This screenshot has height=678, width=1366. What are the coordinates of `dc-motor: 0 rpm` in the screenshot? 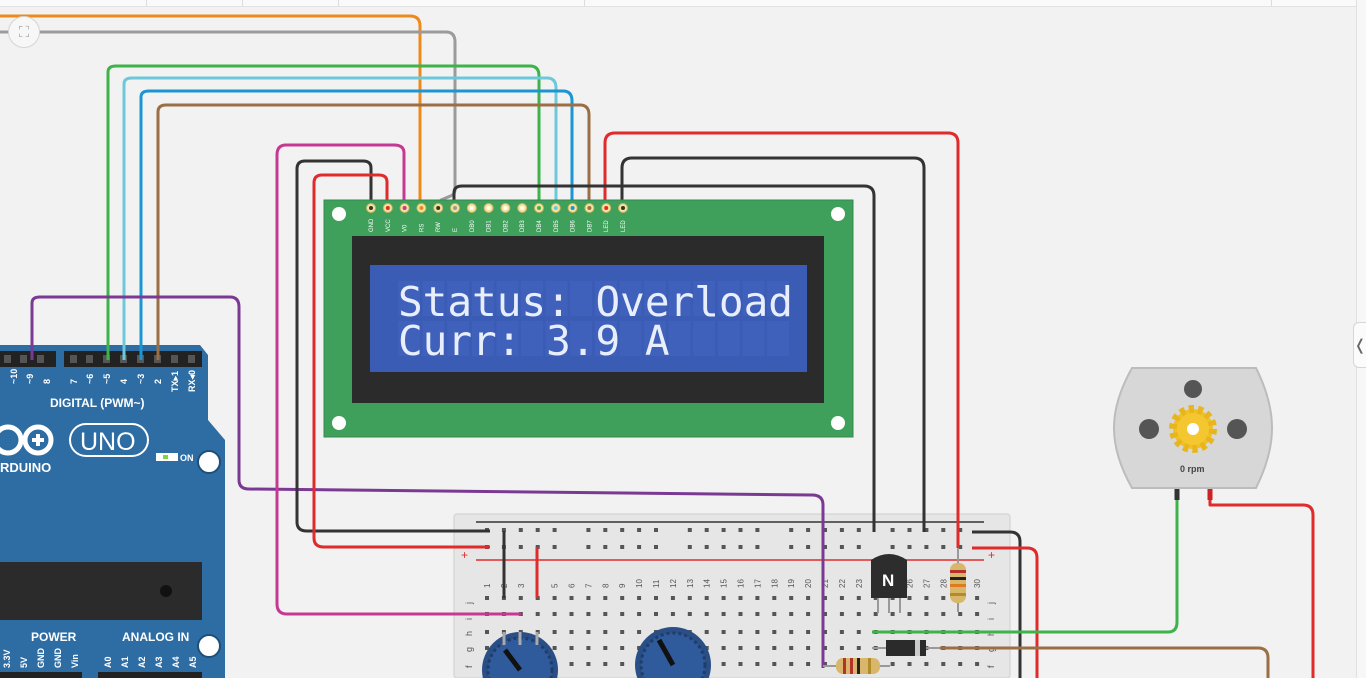 It's located at (1193, 433).